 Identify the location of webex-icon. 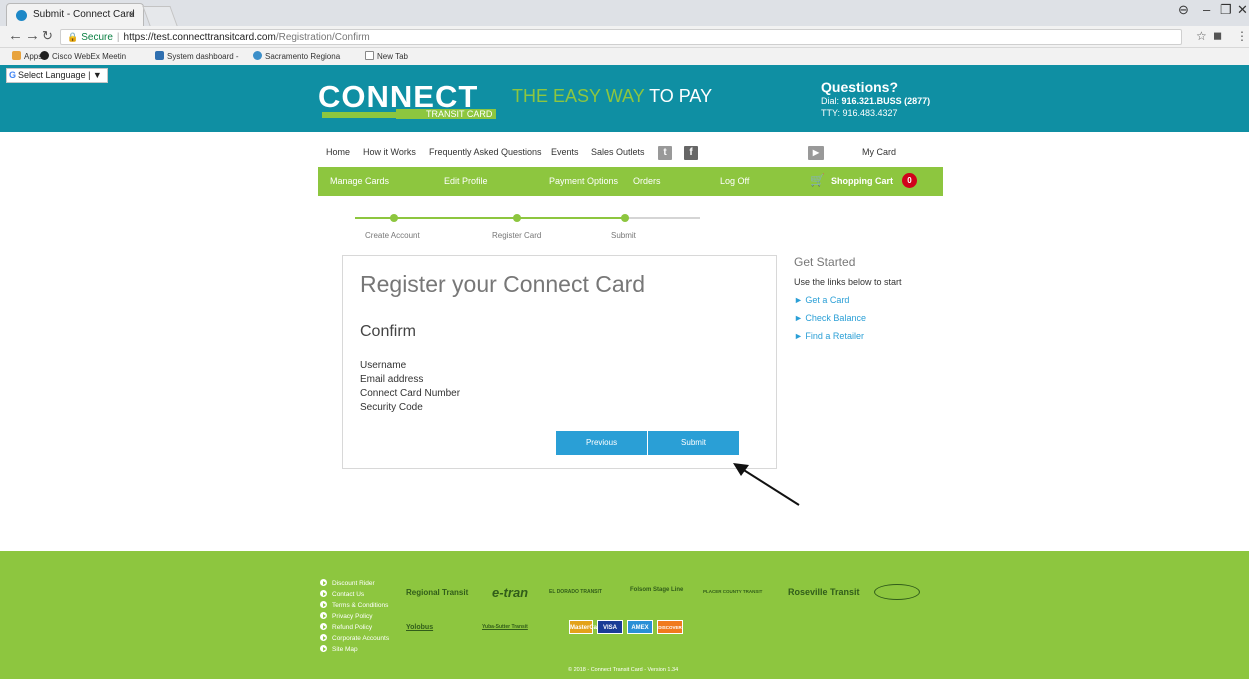
(44, 55).